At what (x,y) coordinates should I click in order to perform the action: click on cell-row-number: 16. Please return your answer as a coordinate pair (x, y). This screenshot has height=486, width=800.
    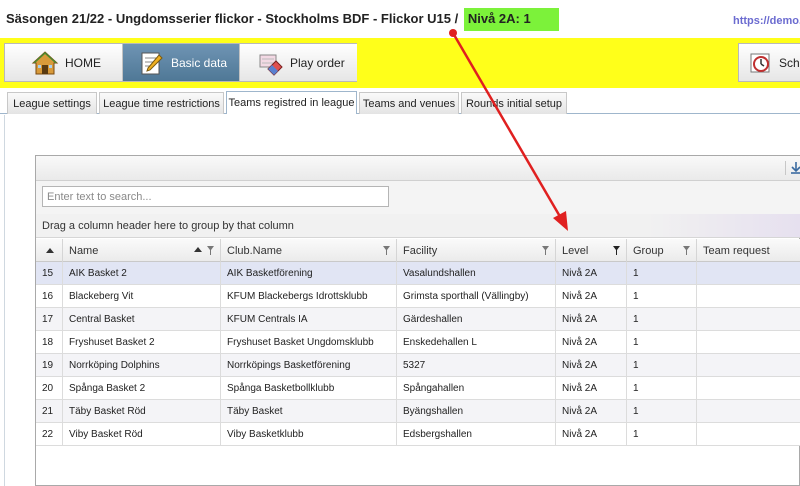
    Looking at the image, I should click on (49, 296).